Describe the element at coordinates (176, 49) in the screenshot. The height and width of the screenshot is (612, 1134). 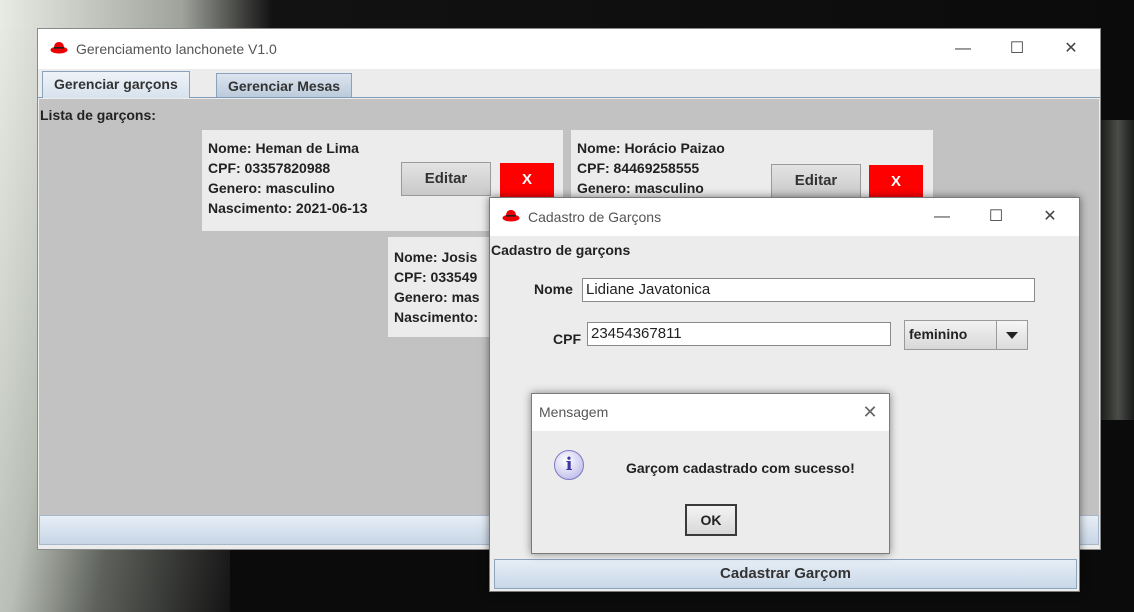
I see `main-window-title: Gerenciamento lanchonete V1.0` at that location.